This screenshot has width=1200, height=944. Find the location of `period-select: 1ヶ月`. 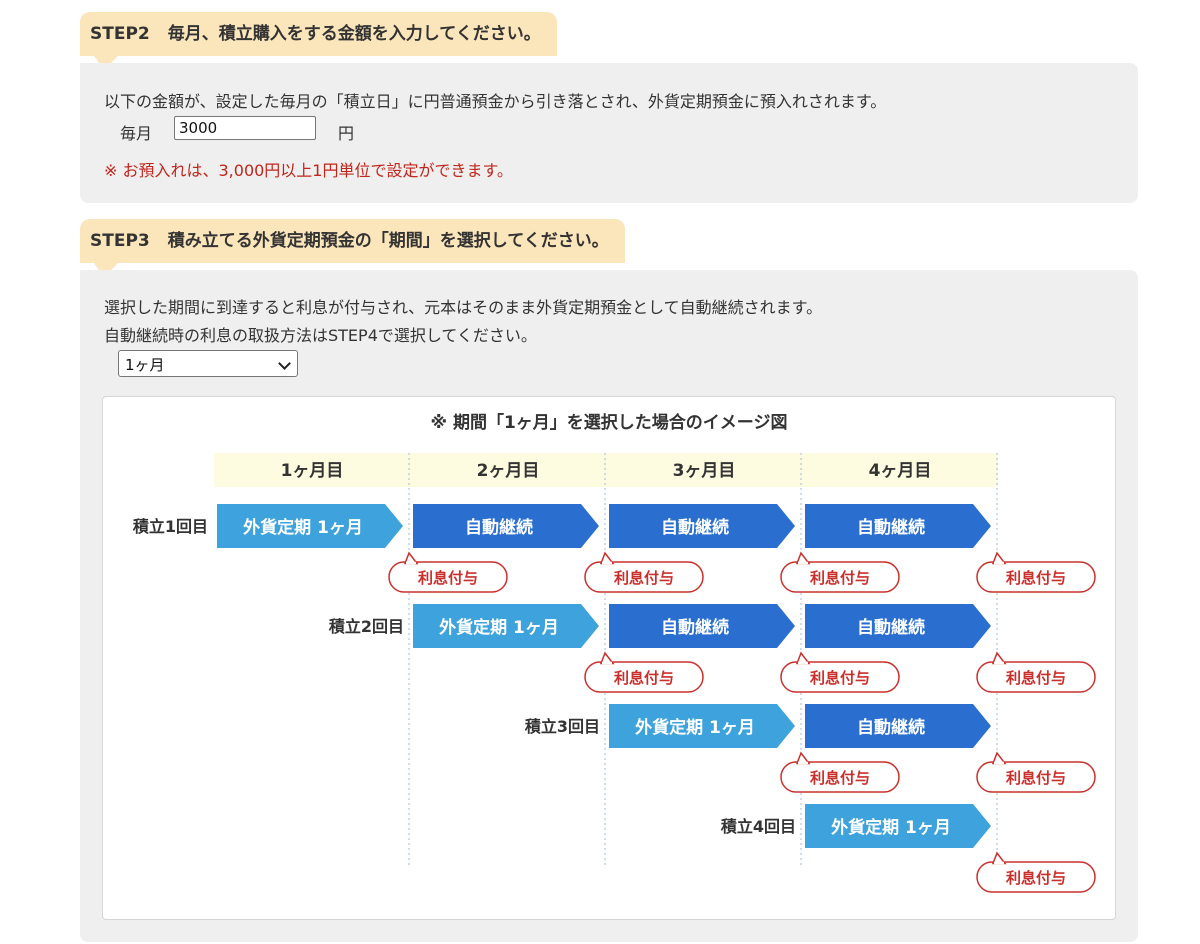

period-select: 1ヶ月 is located at coordinates (208, 363).